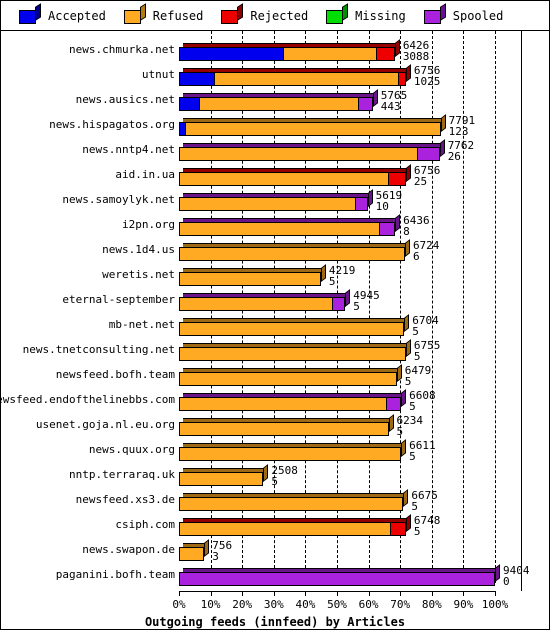 The image size is (550, 630). What do you see at coordinates (275, 126) in the screenshot?
I see `bar-row: news.hispagatos.org 7791 123` at bounding box center [275, 126].